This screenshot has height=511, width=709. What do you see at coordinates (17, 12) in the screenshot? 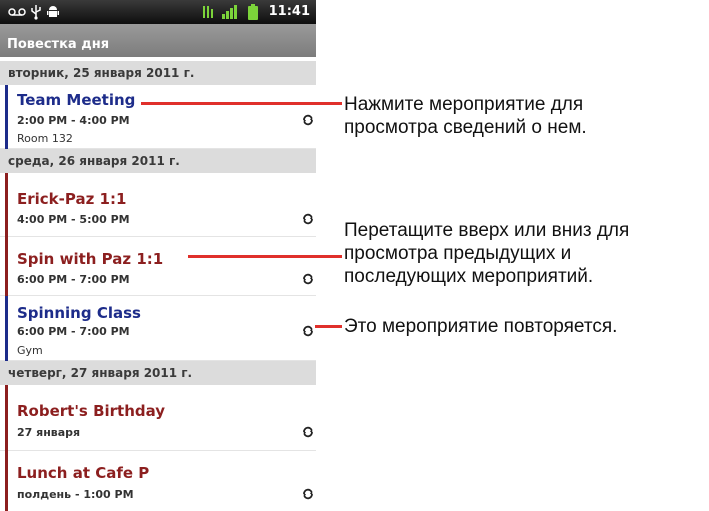
I see `voicemail-icon` at bounding box center [17, 12].